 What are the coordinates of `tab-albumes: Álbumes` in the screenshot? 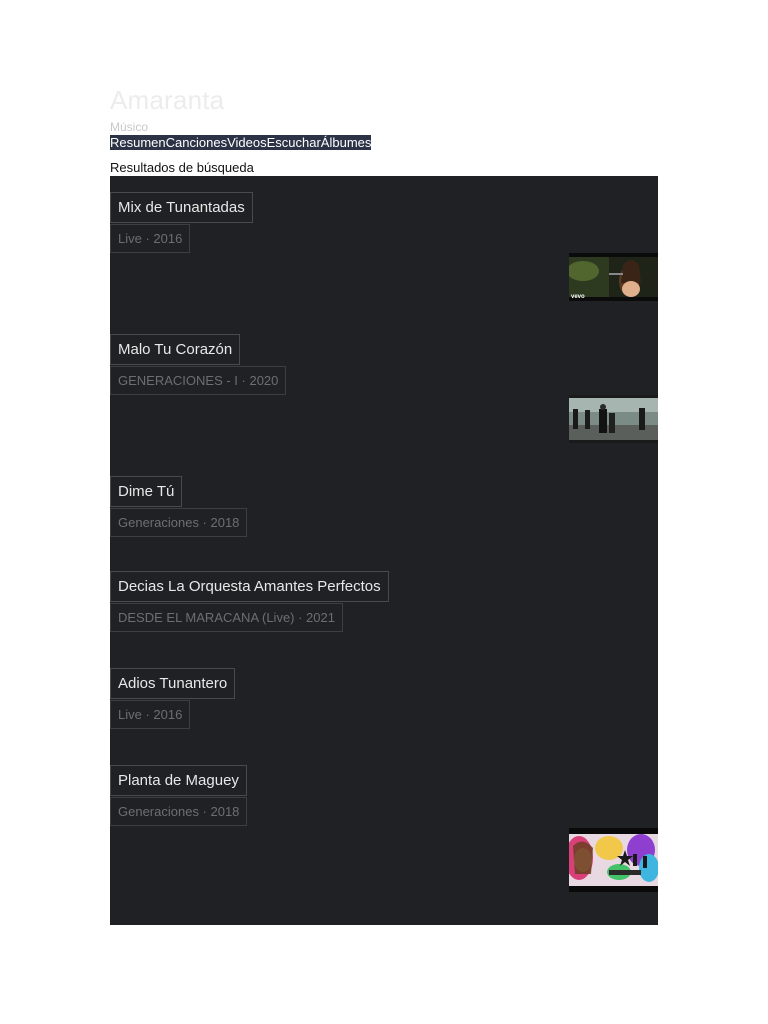 It's located at (346, 142).